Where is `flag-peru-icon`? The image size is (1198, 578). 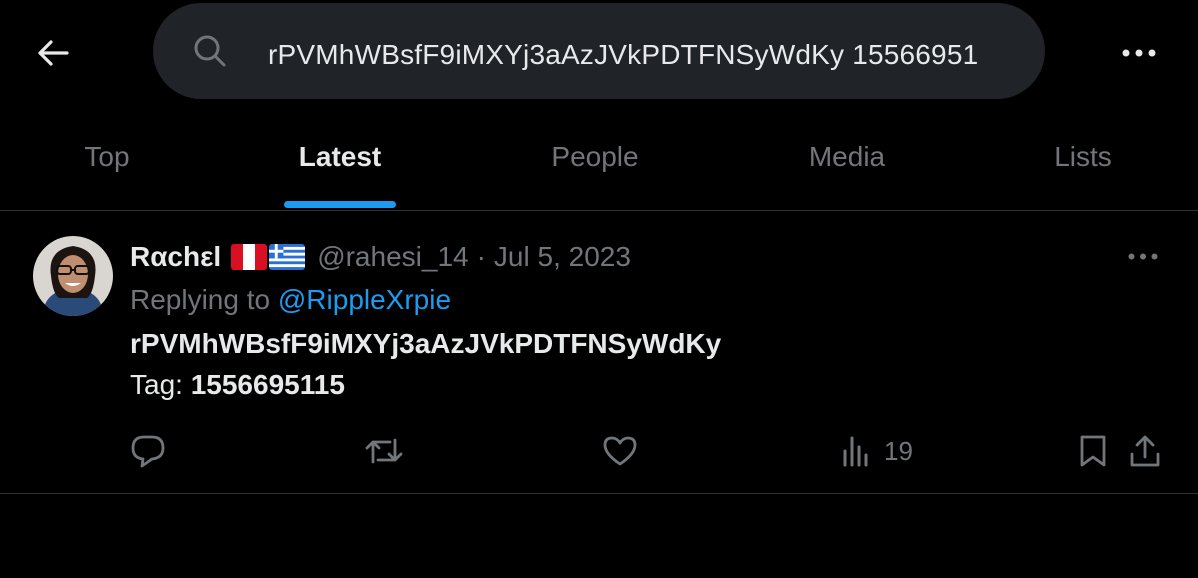 flag-peru-icon is located at coordinates (249, 257).